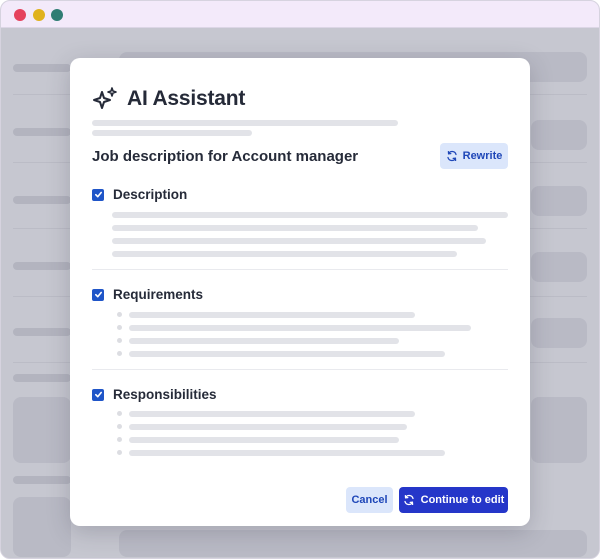 The height and width of the screenshot is (559, 600). I want to click on dialog-subtitle: Job description for Account manager, so click(225, 156).